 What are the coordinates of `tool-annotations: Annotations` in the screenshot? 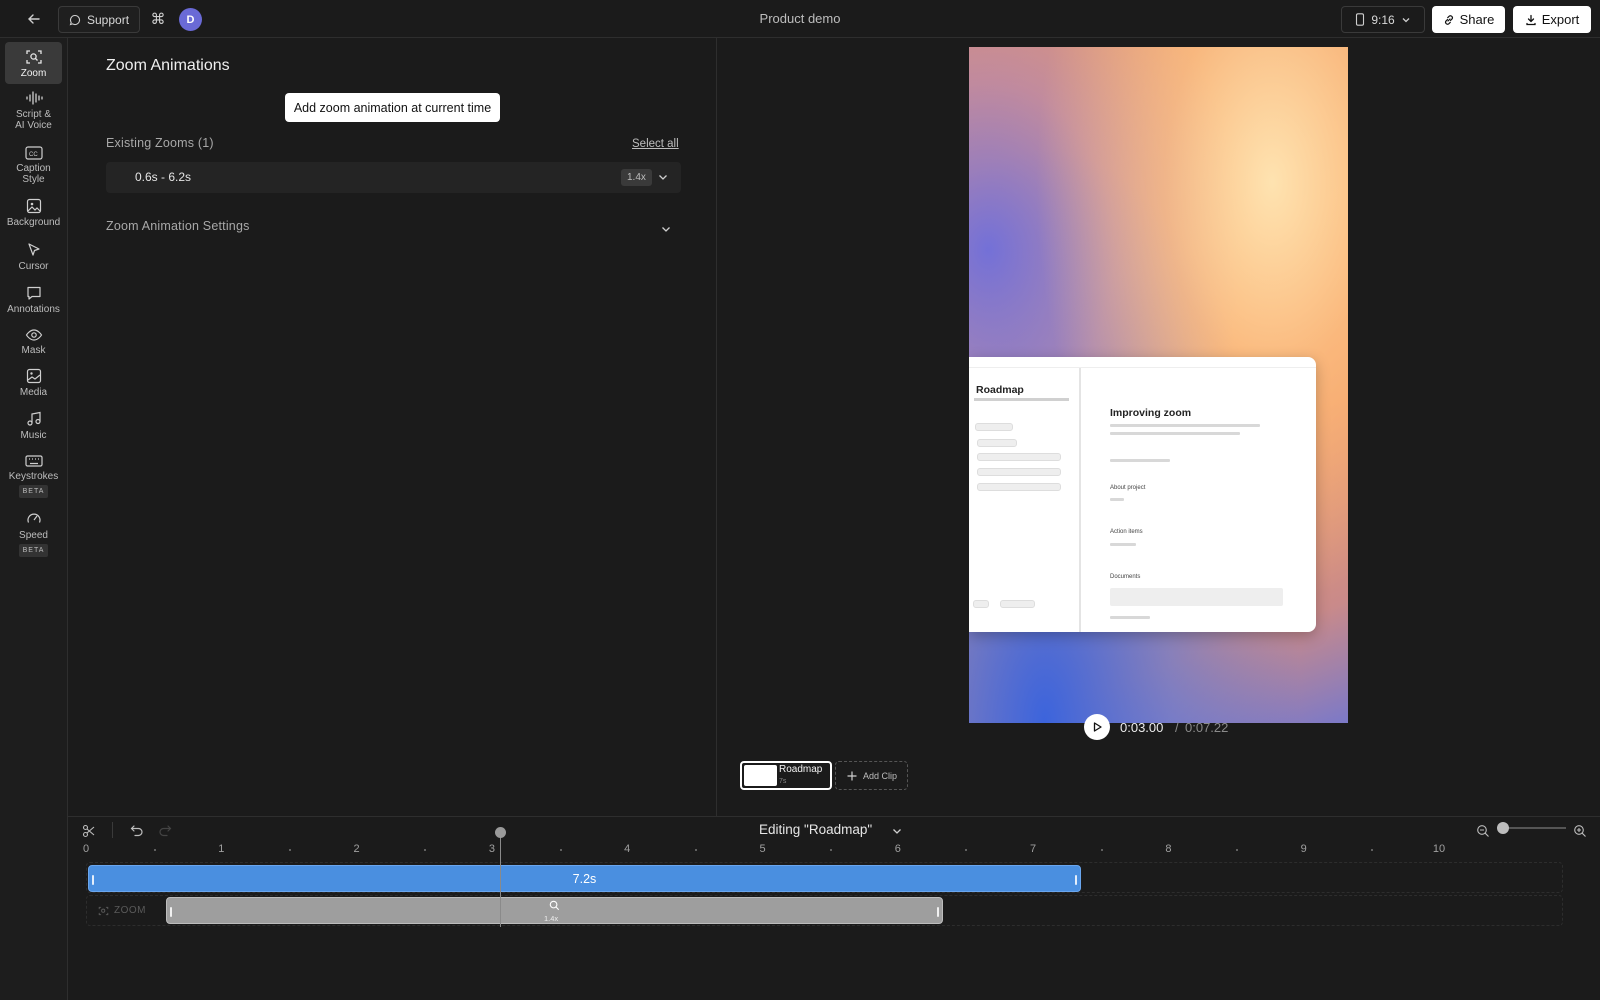 It's located at (33, 300).